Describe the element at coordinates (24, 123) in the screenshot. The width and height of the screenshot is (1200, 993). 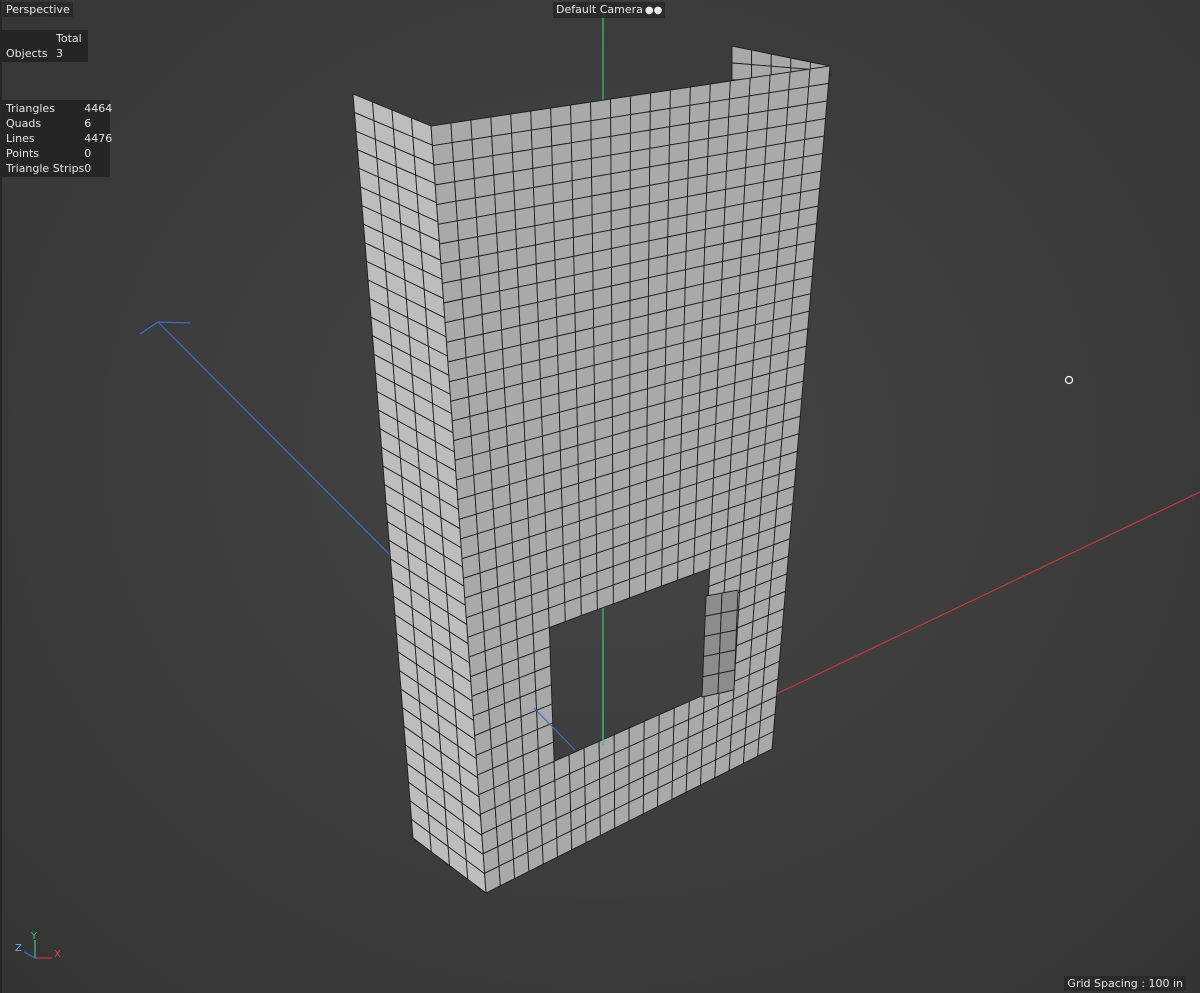
I see `stats-label: Quads` at that location.